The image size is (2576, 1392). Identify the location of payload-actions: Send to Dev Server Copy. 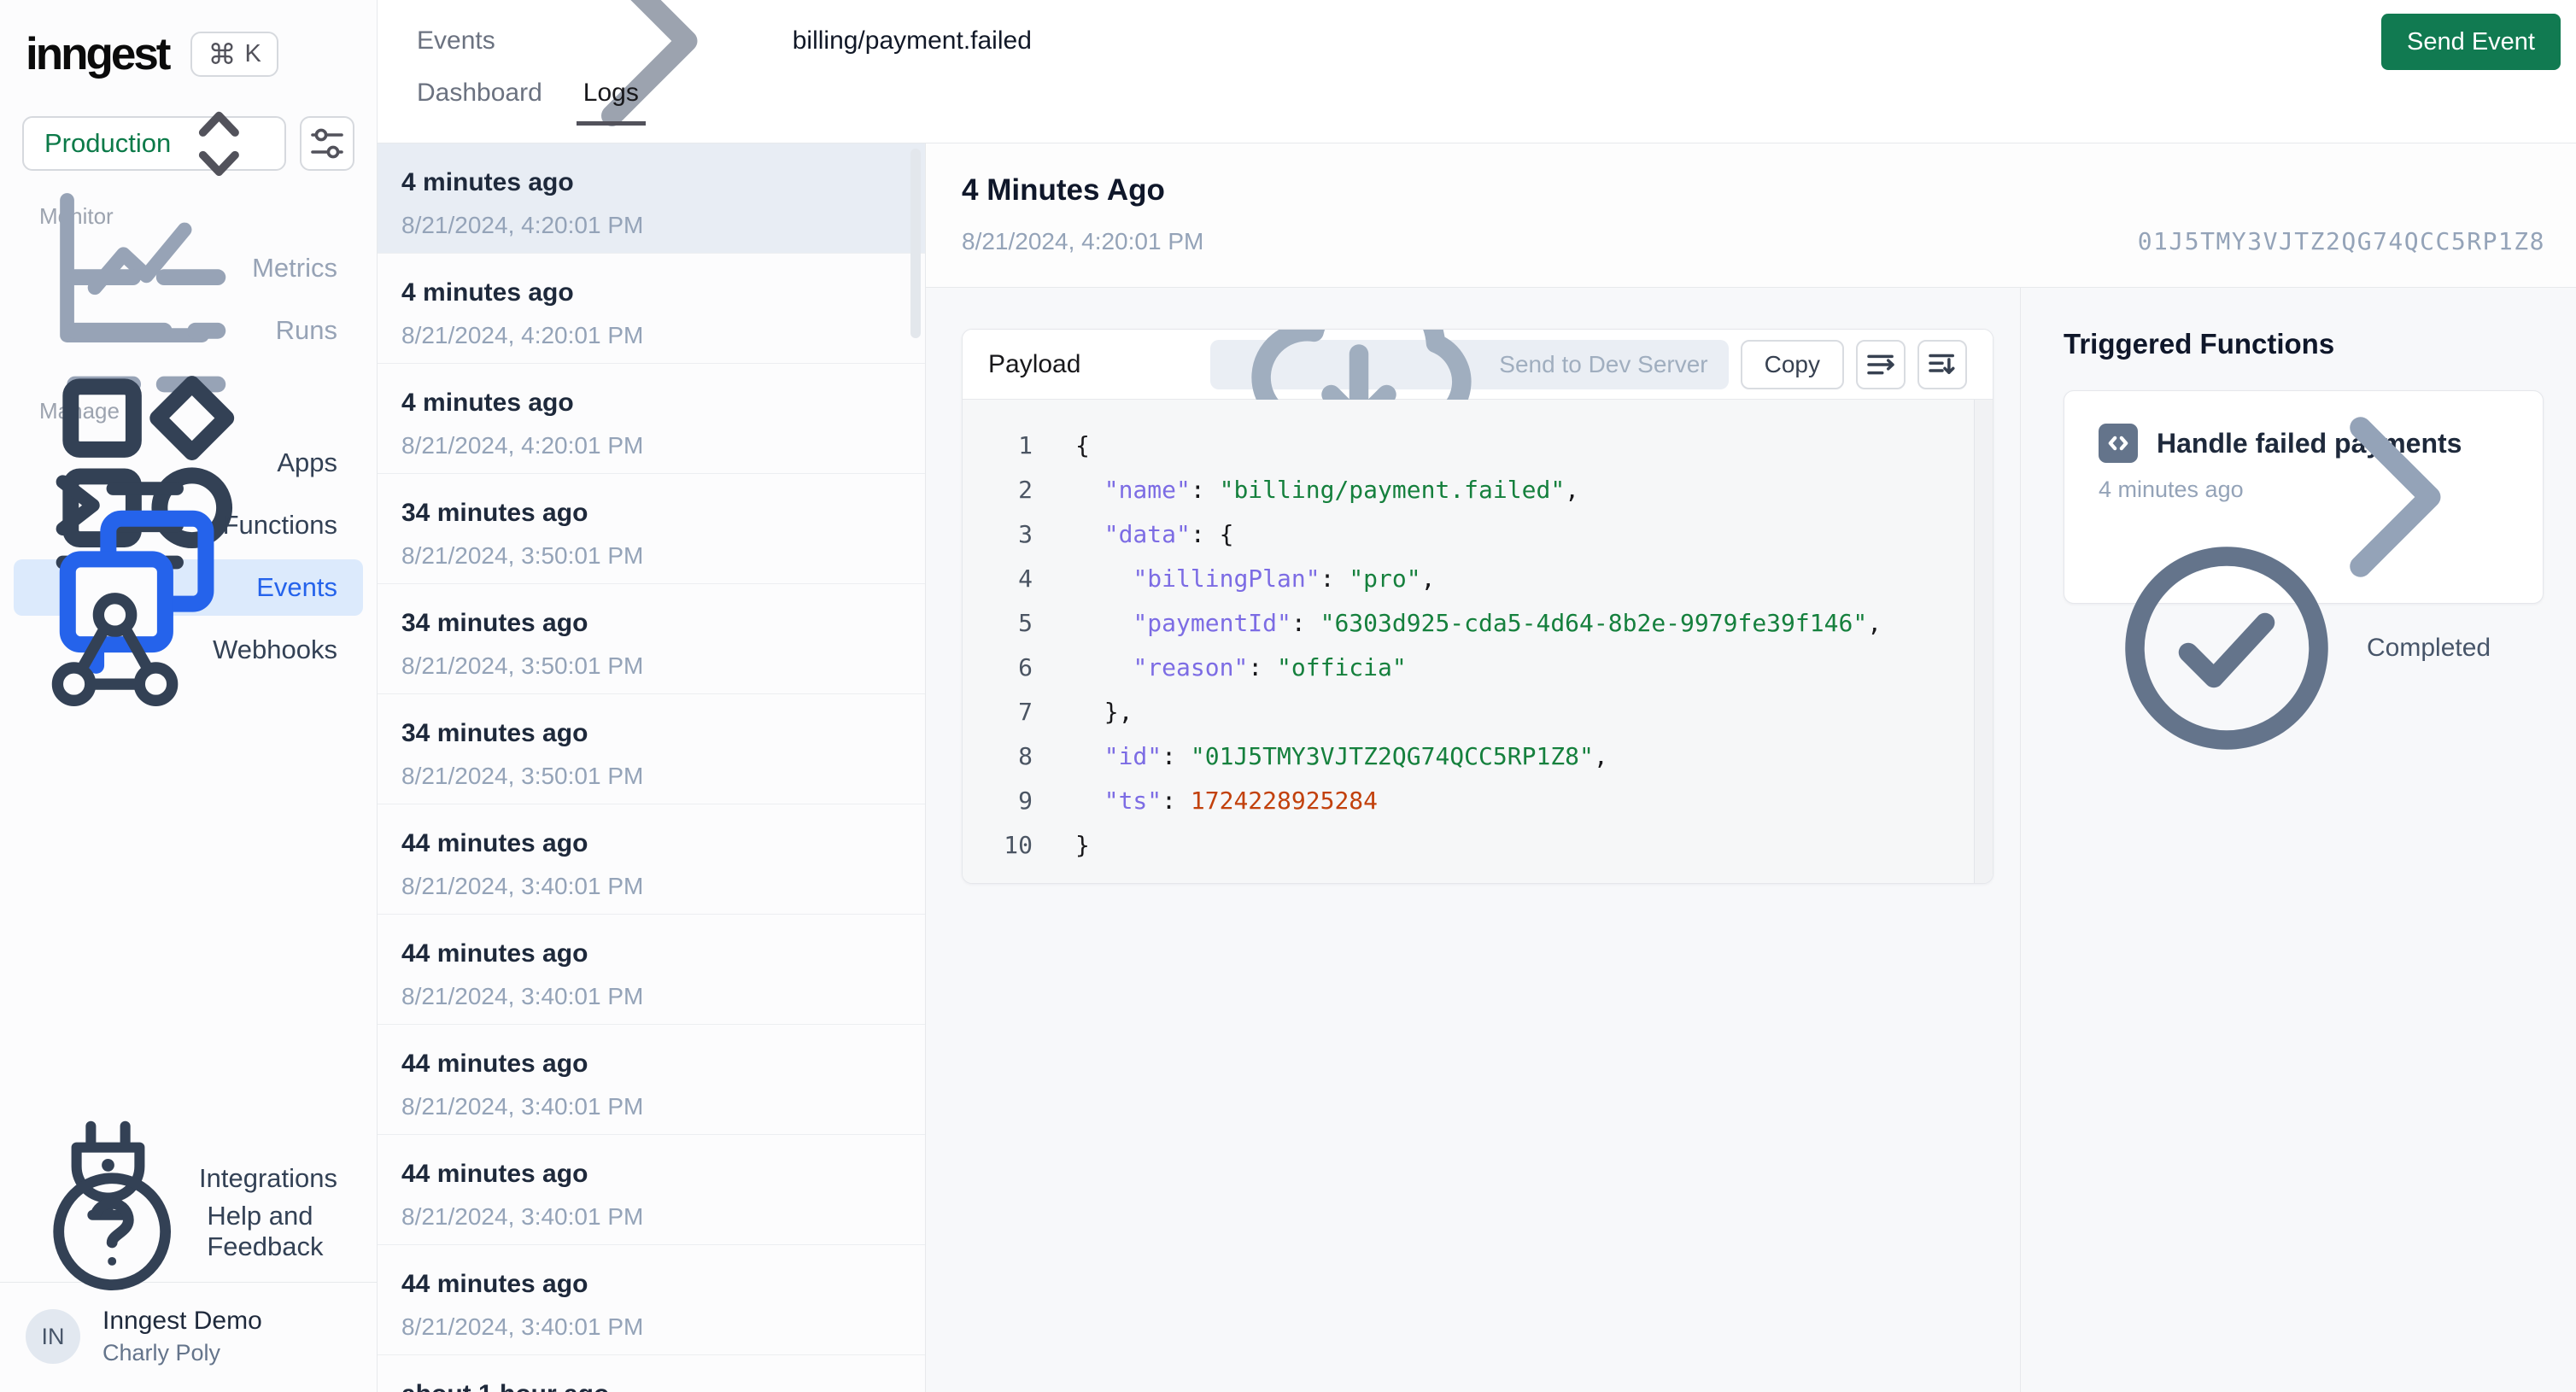
(1588, 381).